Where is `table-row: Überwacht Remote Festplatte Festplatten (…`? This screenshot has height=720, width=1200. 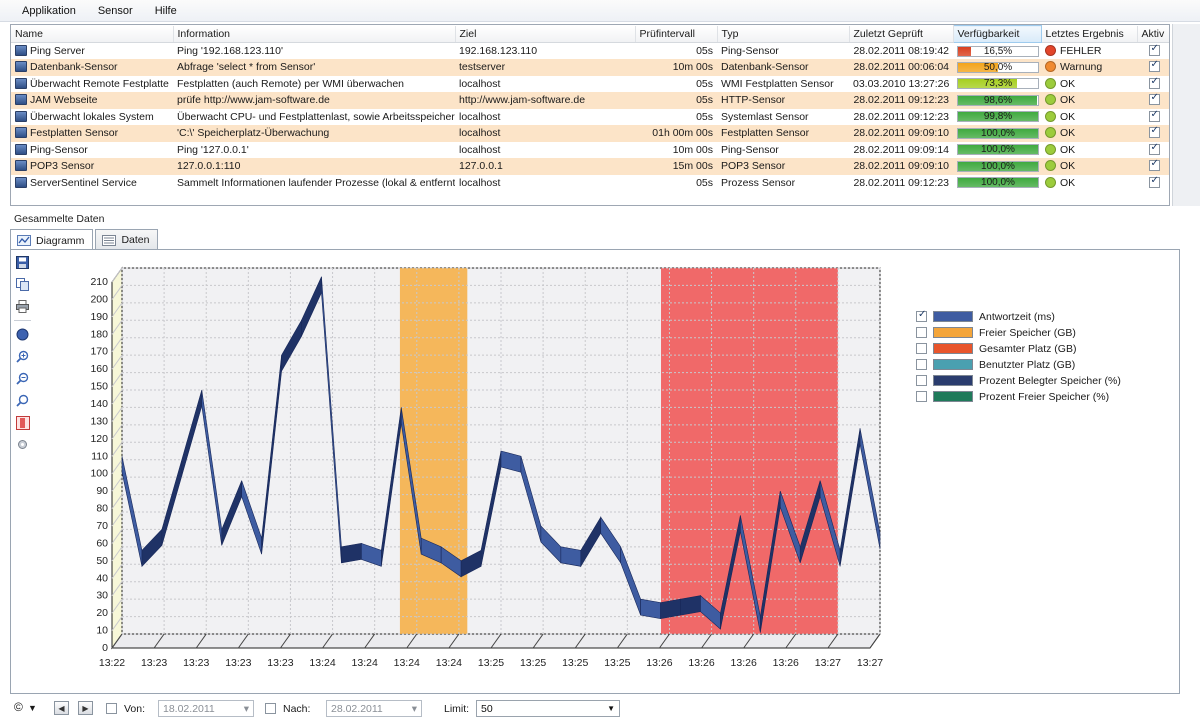 table-row: Überwacht Remote Festplatte Festplatten (… is located at coordinates (590, 83).